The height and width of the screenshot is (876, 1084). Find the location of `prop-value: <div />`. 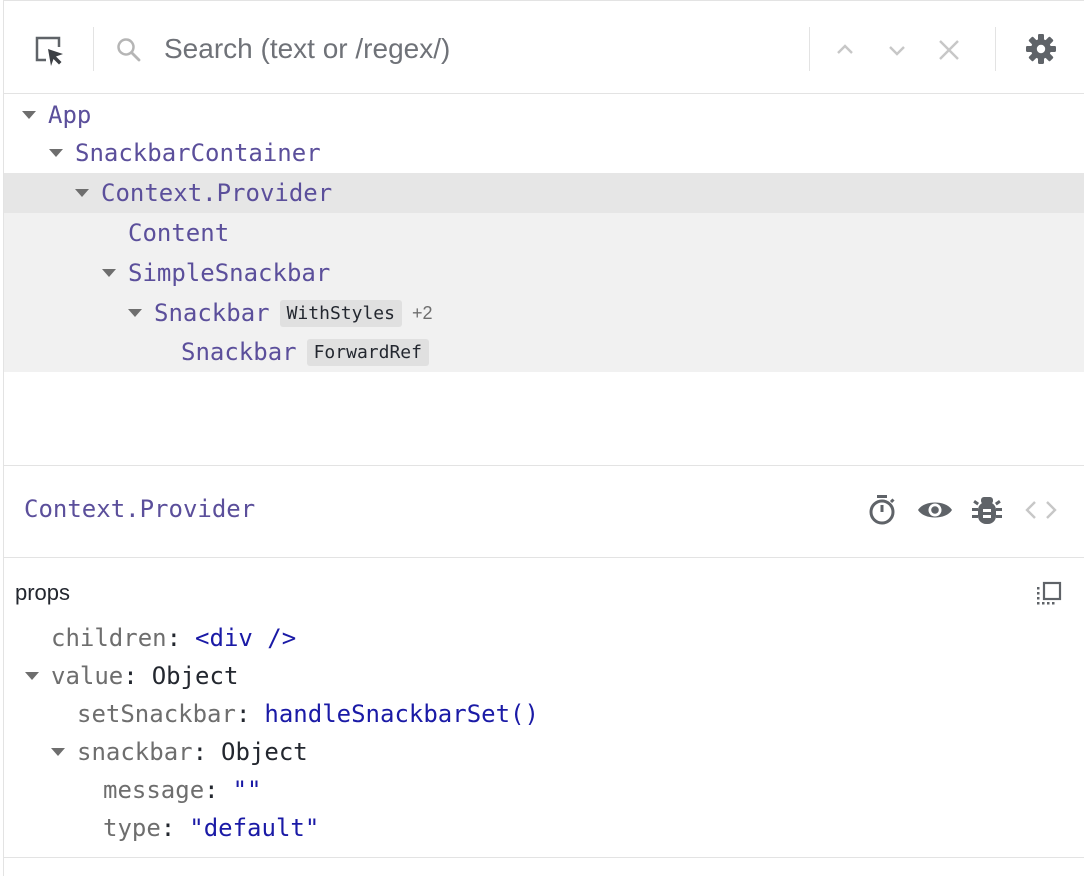

prop-value: <div /> is located at coordinates (245, 638).